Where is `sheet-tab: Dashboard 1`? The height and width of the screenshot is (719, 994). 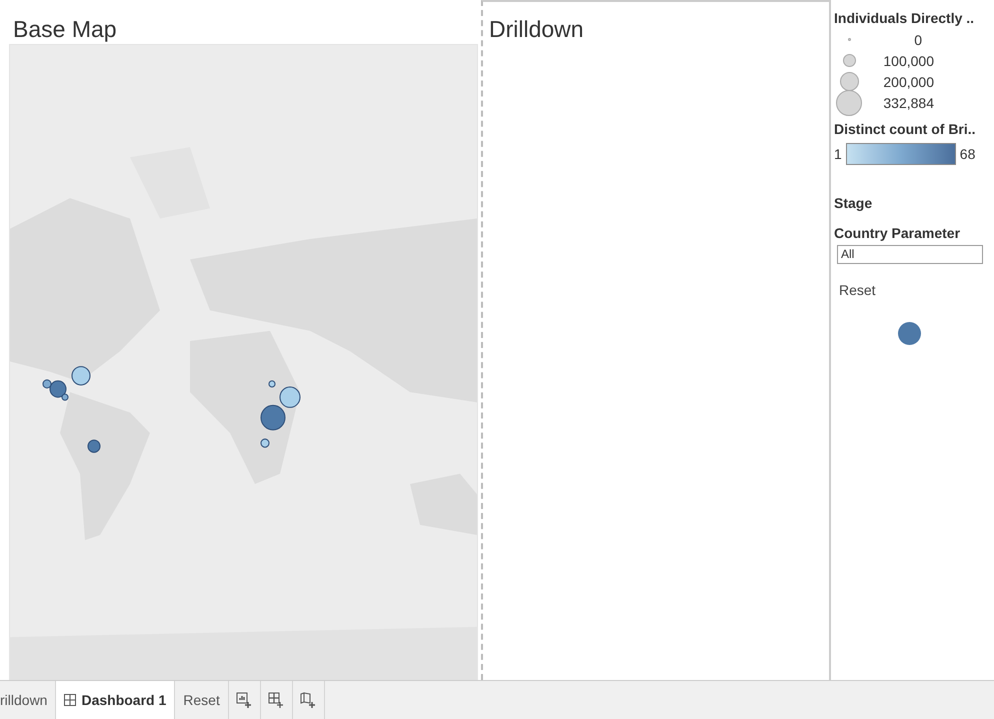 sheet-tab: Dashboard 1 is located at coordinates (116, 700).